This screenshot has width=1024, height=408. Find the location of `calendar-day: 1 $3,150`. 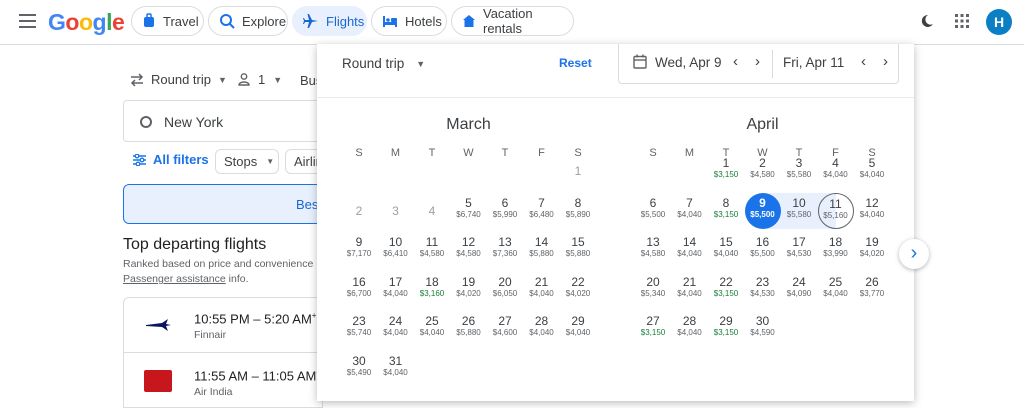

calendar-day: 1 $3,150 is located at coordinates (726, 171).